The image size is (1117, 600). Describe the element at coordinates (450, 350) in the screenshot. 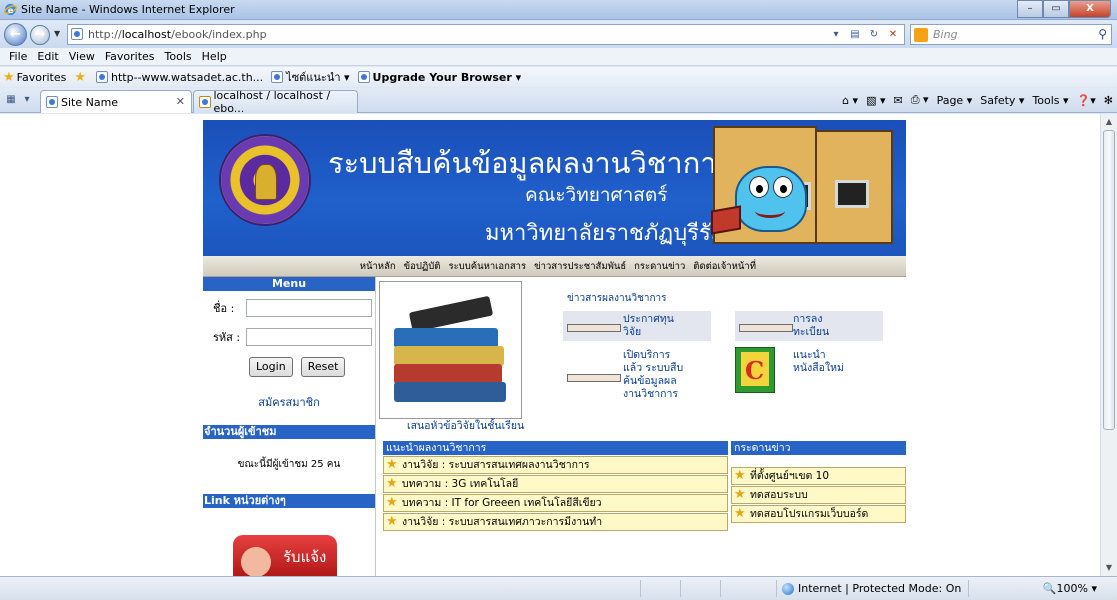

I see `book-stack-image` at that location.